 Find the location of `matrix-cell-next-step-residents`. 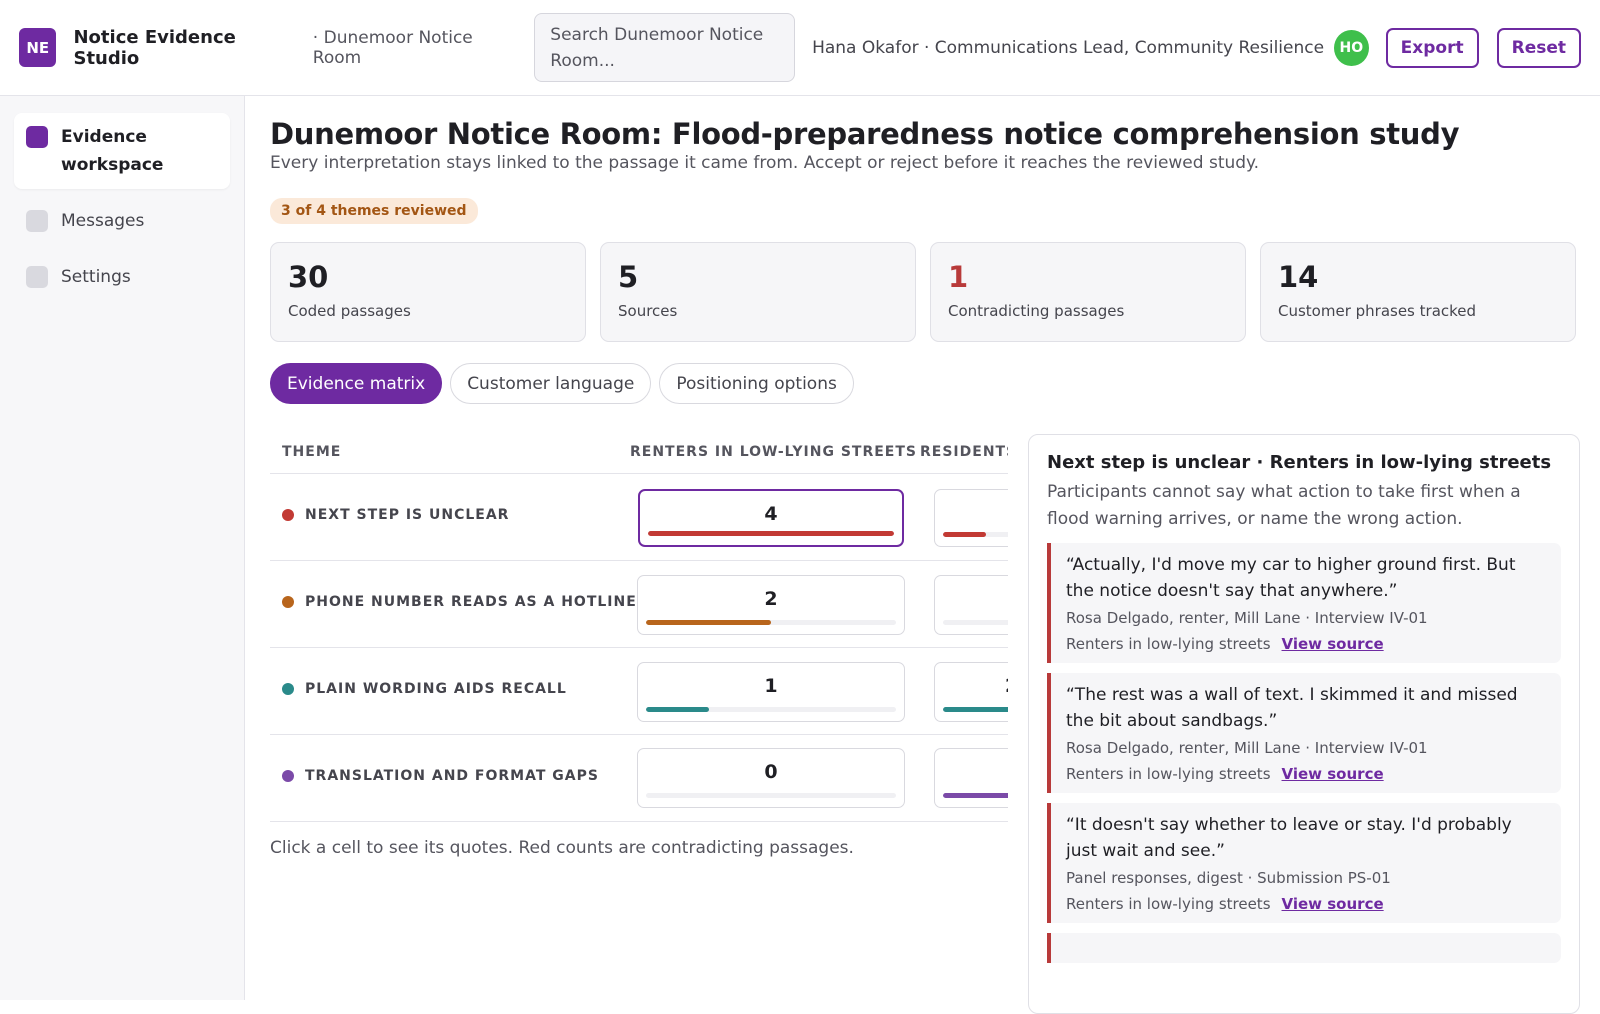

matrix-cell-next-step-residents is located at coordinates (971, 518).